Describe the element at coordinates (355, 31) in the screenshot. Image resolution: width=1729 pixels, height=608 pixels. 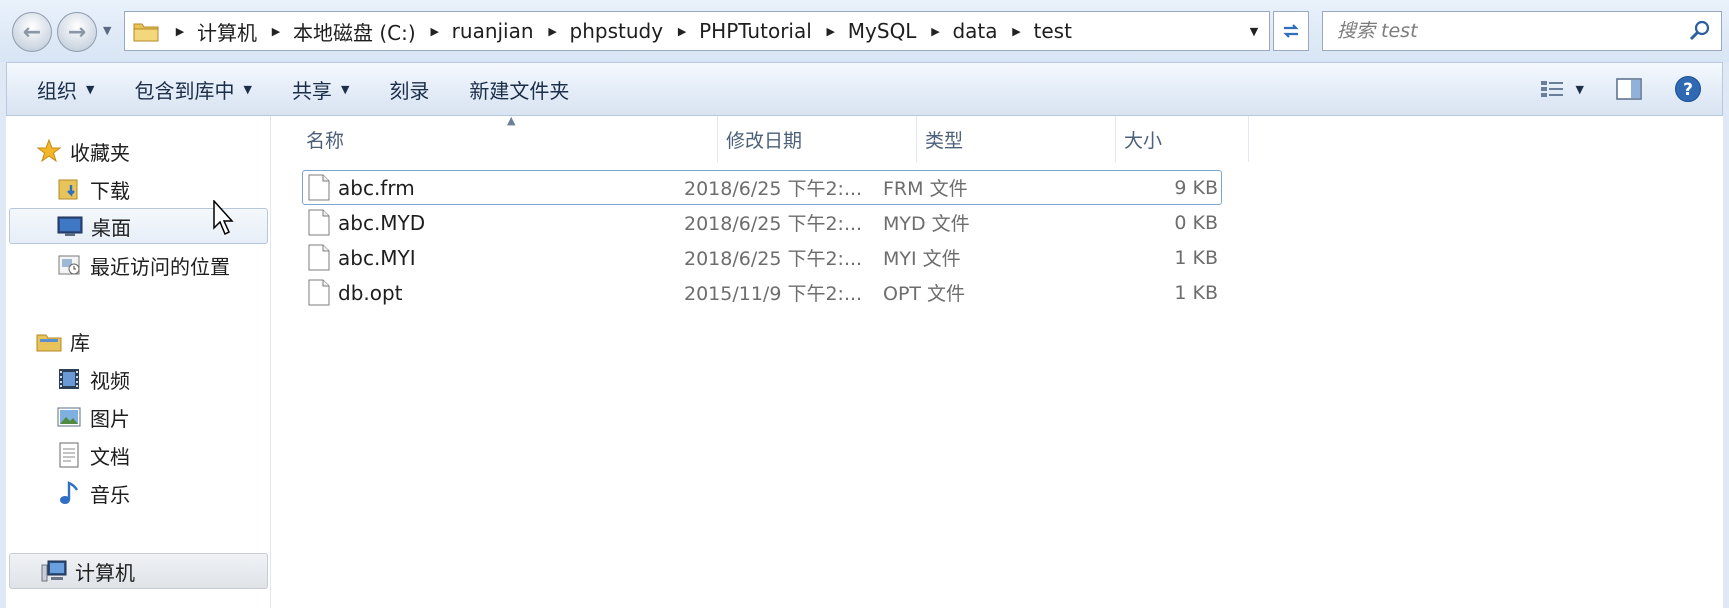
I see `breadcrumb-local-disk: 本地磁盘 (C:)` at that location.